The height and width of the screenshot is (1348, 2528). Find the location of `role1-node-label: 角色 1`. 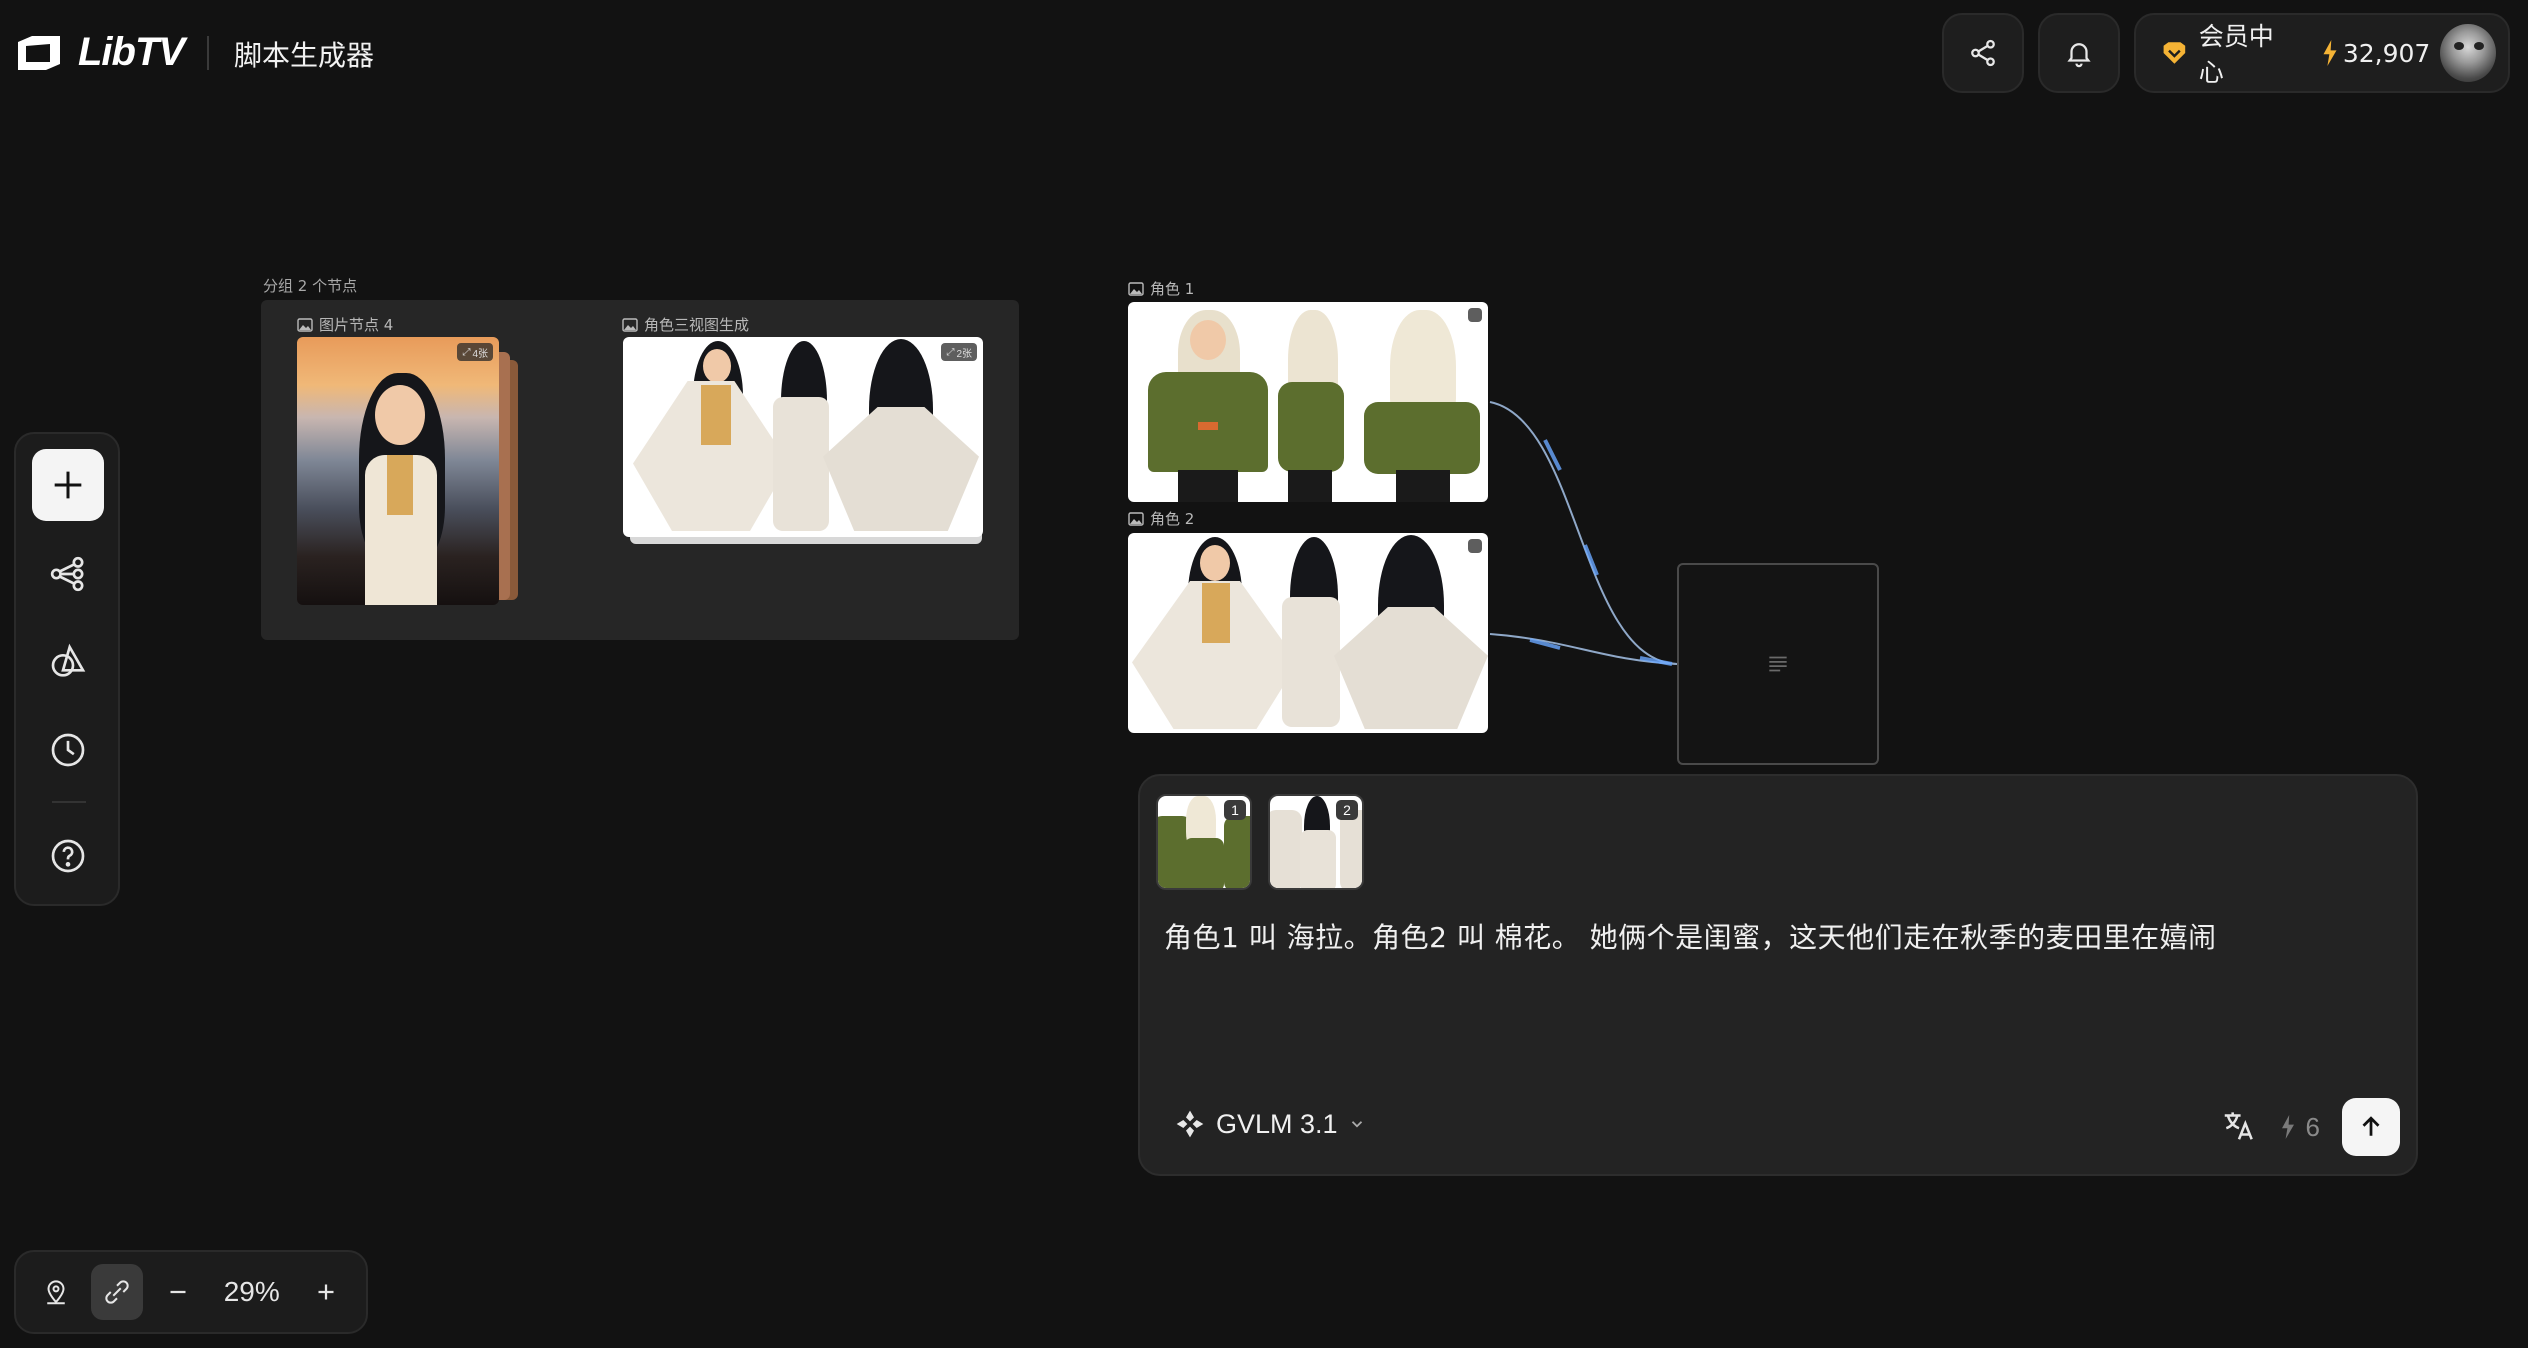

role1-node-label: 角色 1 is located at coordinates (1161, 288).